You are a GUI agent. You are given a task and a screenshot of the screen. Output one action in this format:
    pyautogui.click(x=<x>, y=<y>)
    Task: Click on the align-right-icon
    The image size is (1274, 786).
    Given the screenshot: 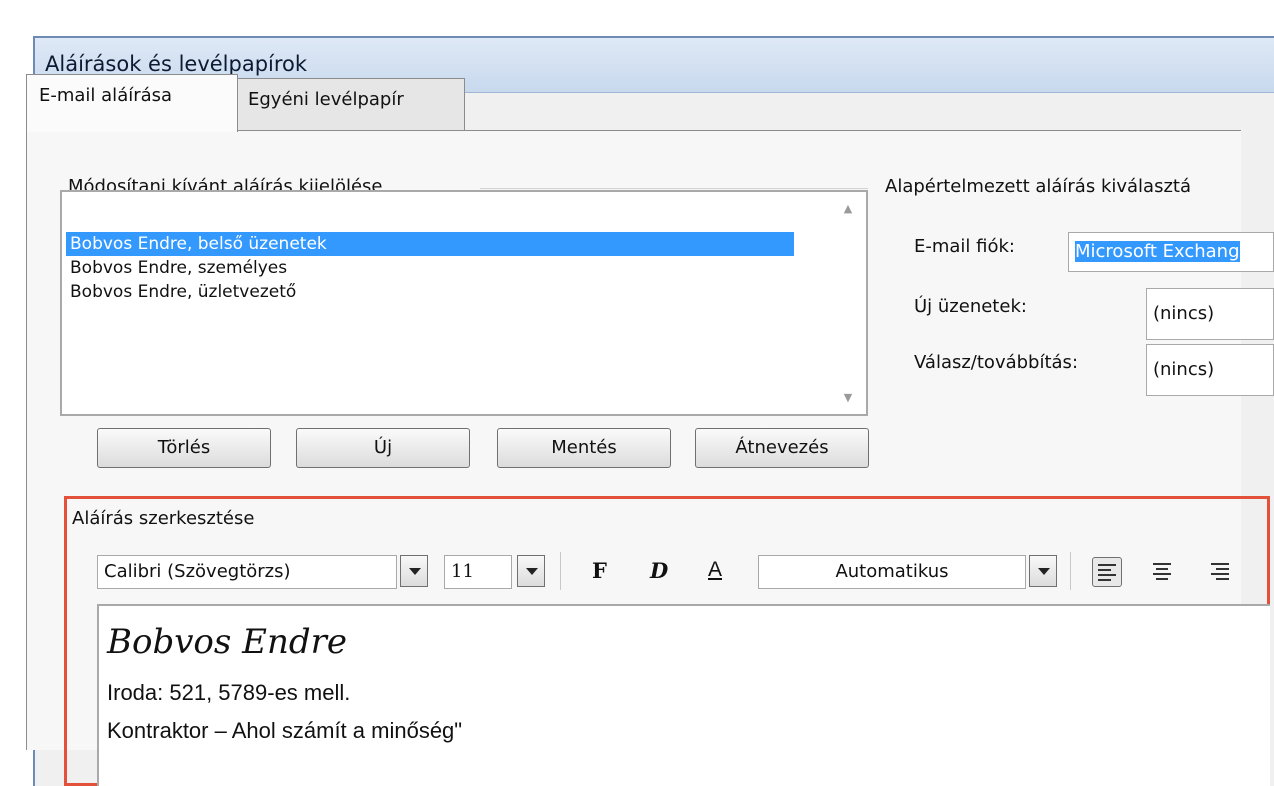 What is the action you would take?
    pyautogui.click(x=1221, y=572)
    